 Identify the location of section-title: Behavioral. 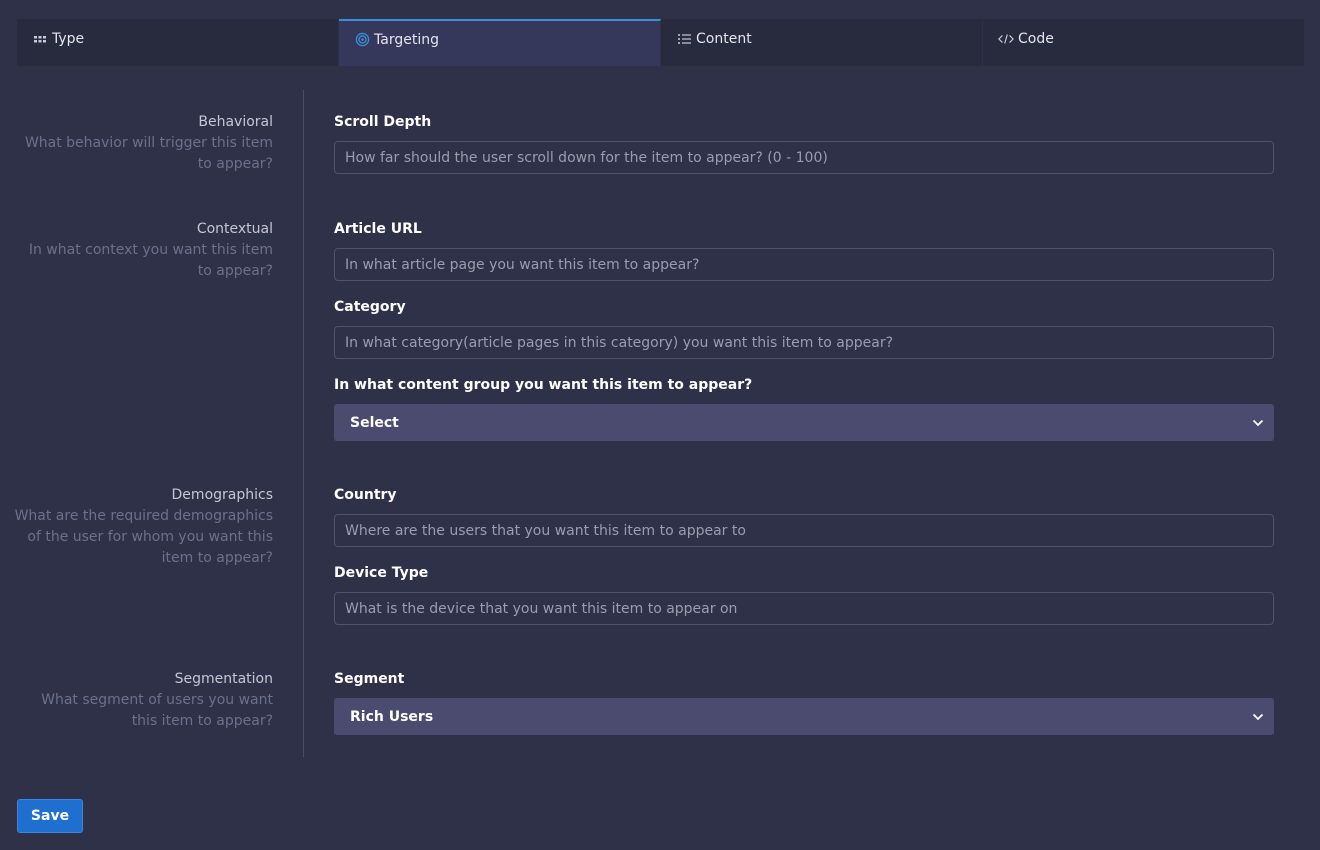
(235, 122).